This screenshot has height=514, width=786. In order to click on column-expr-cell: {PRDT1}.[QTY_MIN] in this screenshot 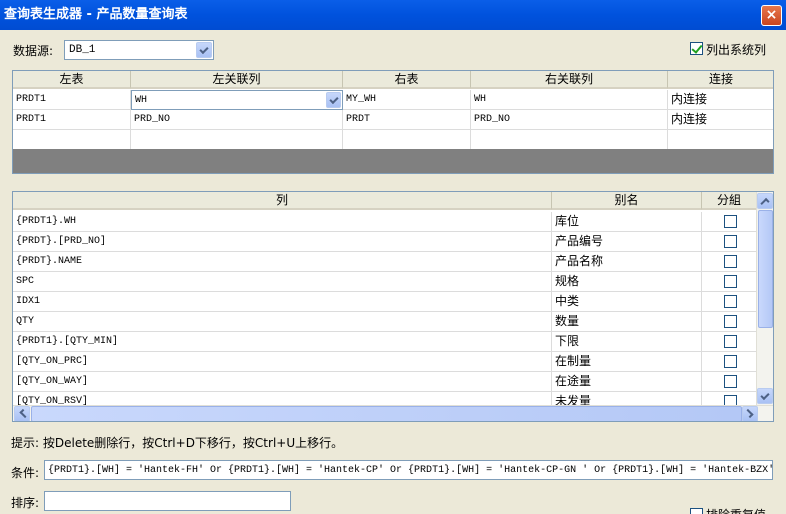, I will do `click(282, 342)`.